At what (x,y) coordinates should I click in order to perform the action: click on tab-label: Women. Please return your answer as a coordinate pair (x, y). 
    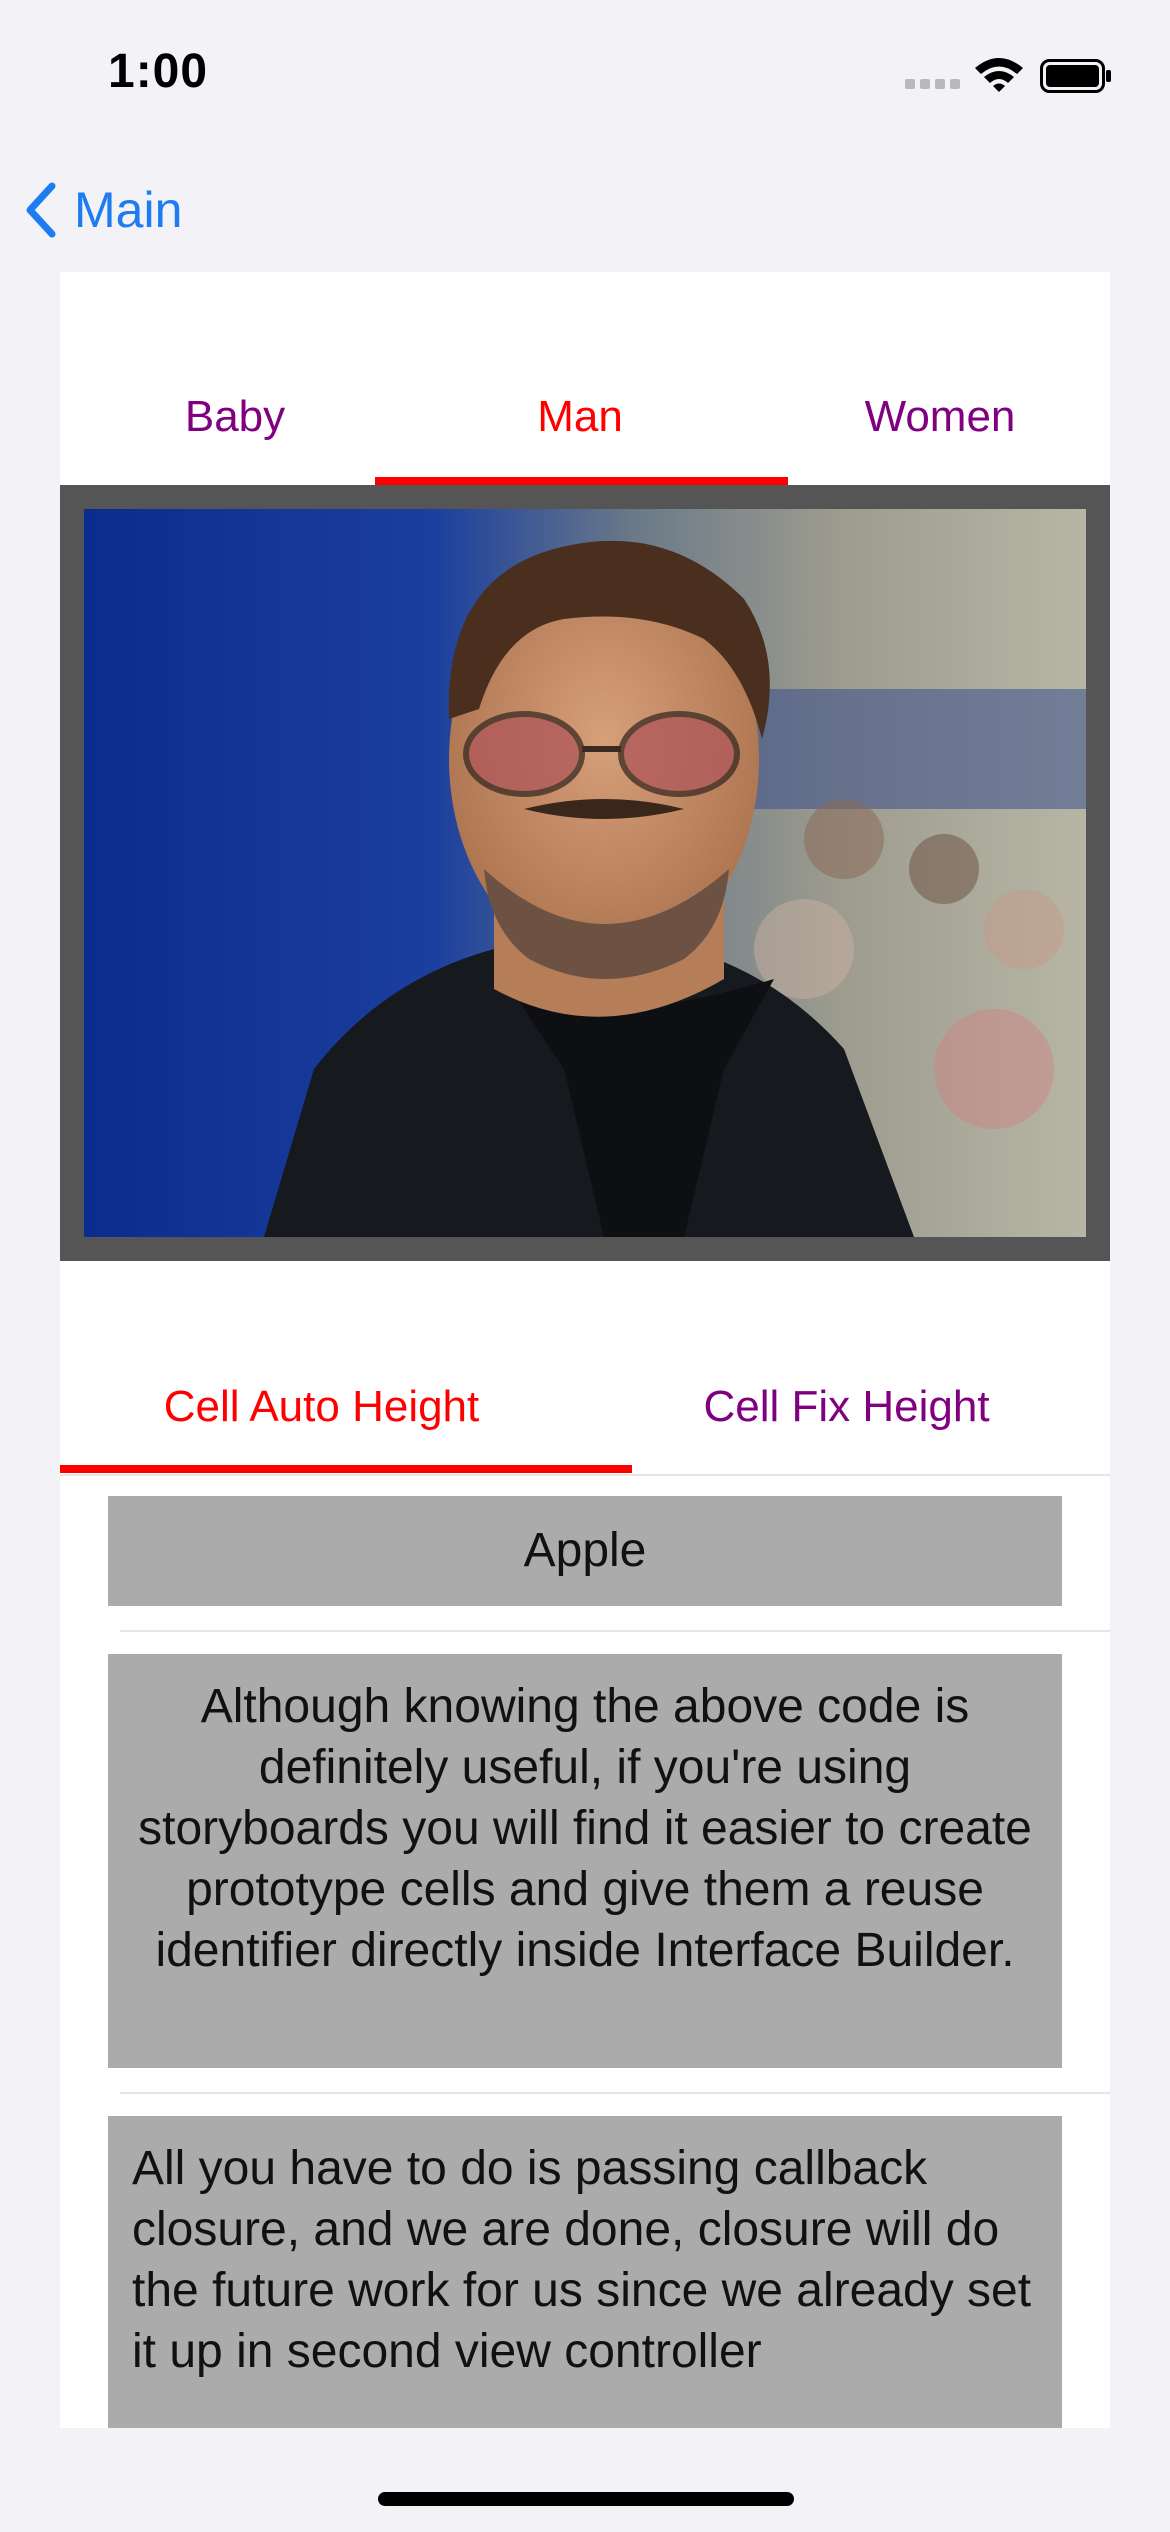
    Looking at the image, I should click on (940, 416).